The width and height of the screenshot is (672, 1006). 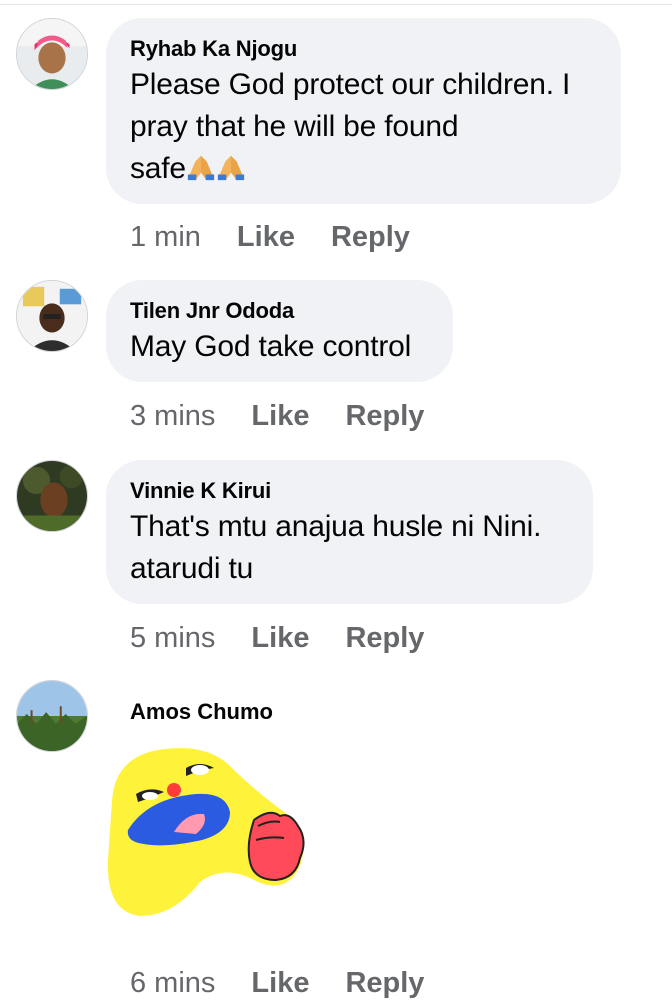 I want to click on comment-time: 1 min, so click(x=165, y=237).